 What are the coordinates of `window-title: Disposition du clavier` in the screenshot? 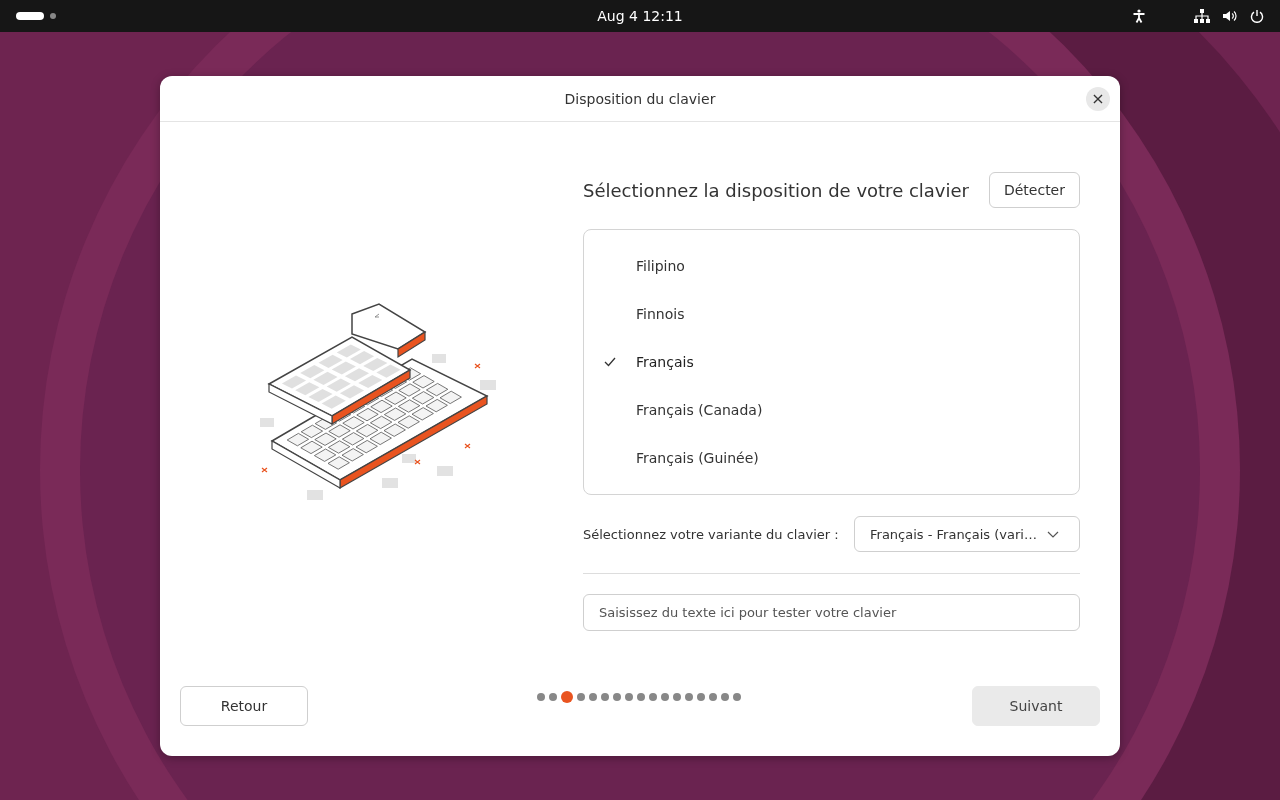 It's located at (640, 98).